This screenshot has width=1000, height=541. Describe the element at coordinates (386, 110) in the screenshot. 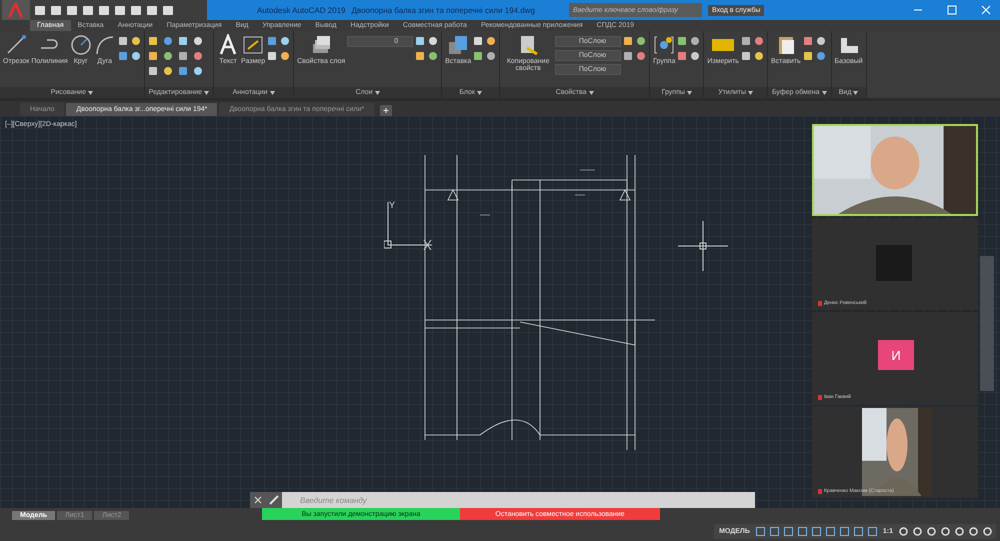

I see `new-tab-icon` at that location.